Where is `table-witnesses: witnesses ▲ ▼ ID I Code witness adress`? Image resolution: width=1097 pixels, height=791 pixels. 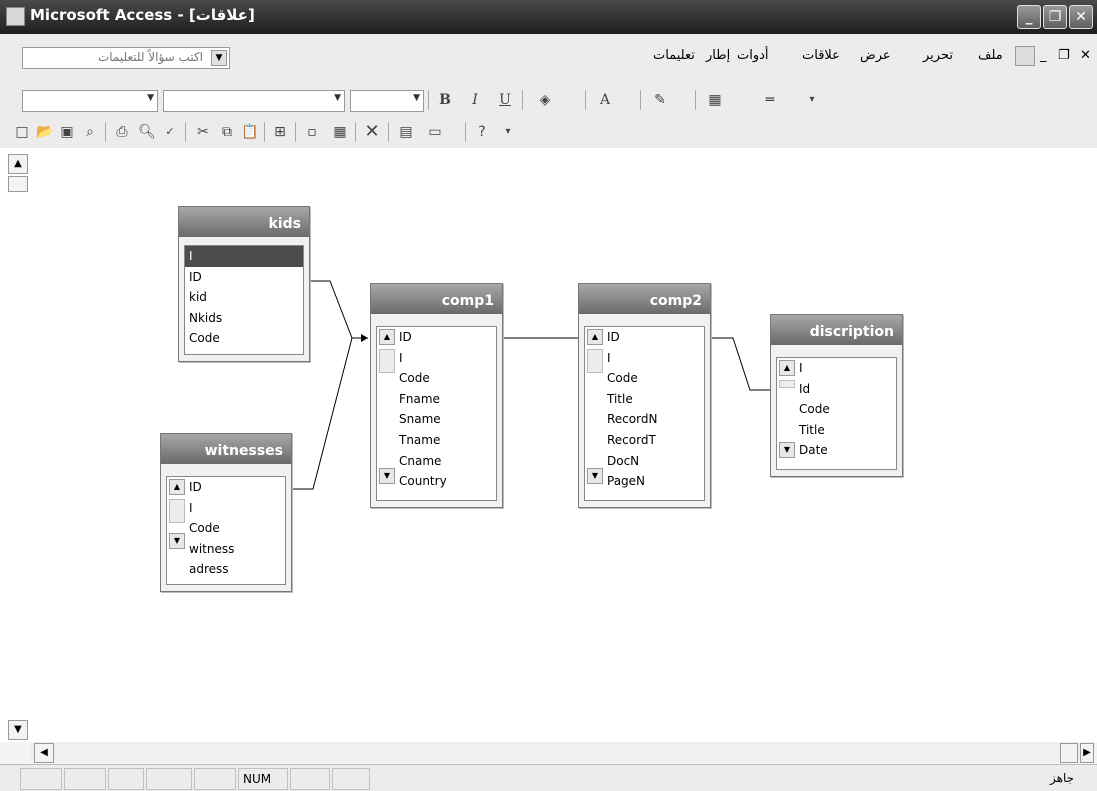
table-witnesses: witnesses ▲ ▼ ID I Code witness adress is located at coordinates (226, 512).